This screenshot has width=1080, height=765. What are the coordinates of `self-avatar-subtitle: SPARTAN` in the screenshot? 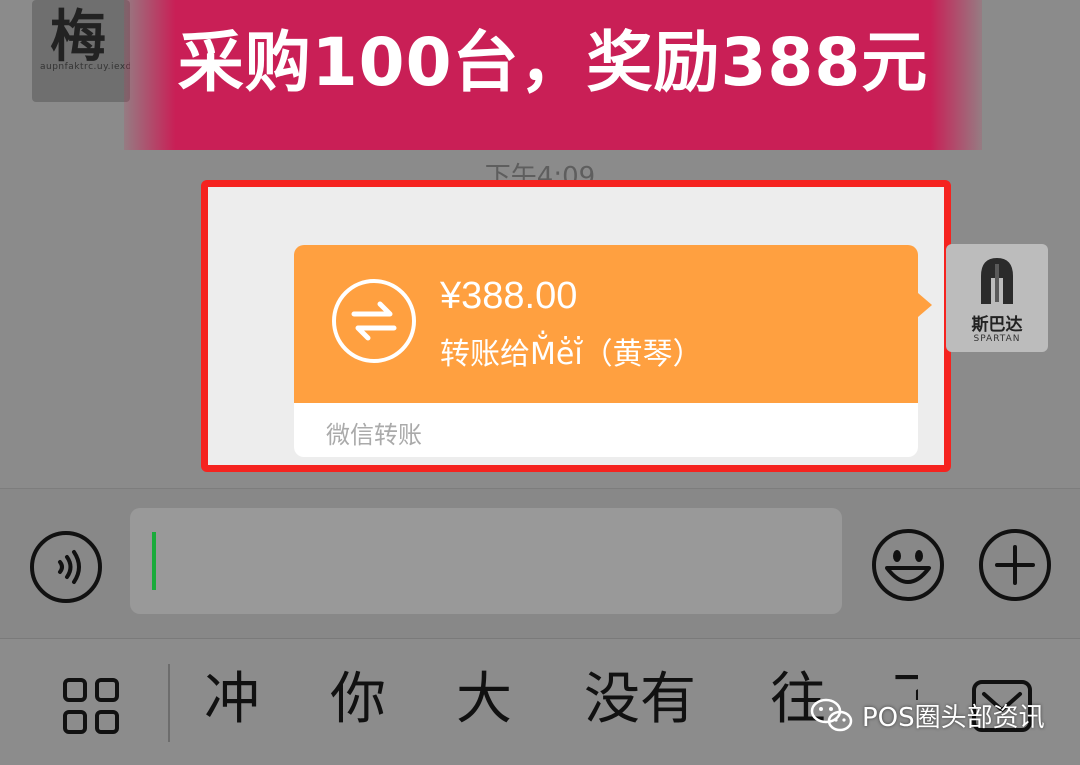 It's located at (997, 339).